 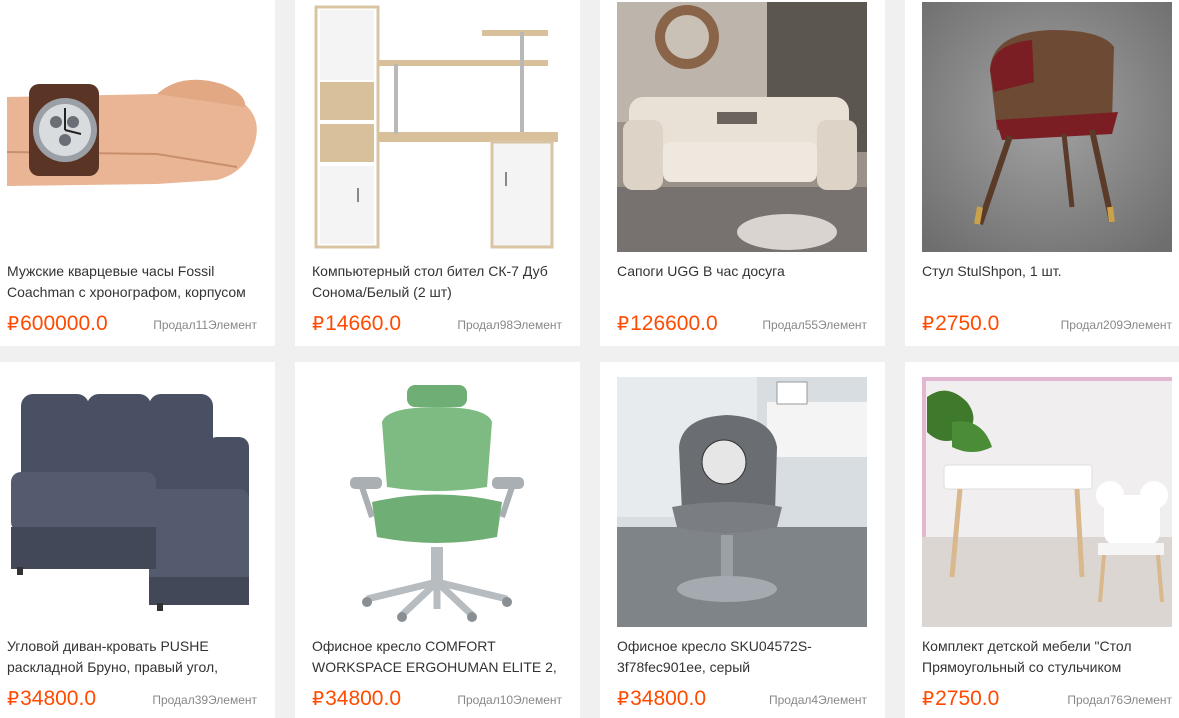 I want to click on wristwatch-image, so click(x=132, y=127).